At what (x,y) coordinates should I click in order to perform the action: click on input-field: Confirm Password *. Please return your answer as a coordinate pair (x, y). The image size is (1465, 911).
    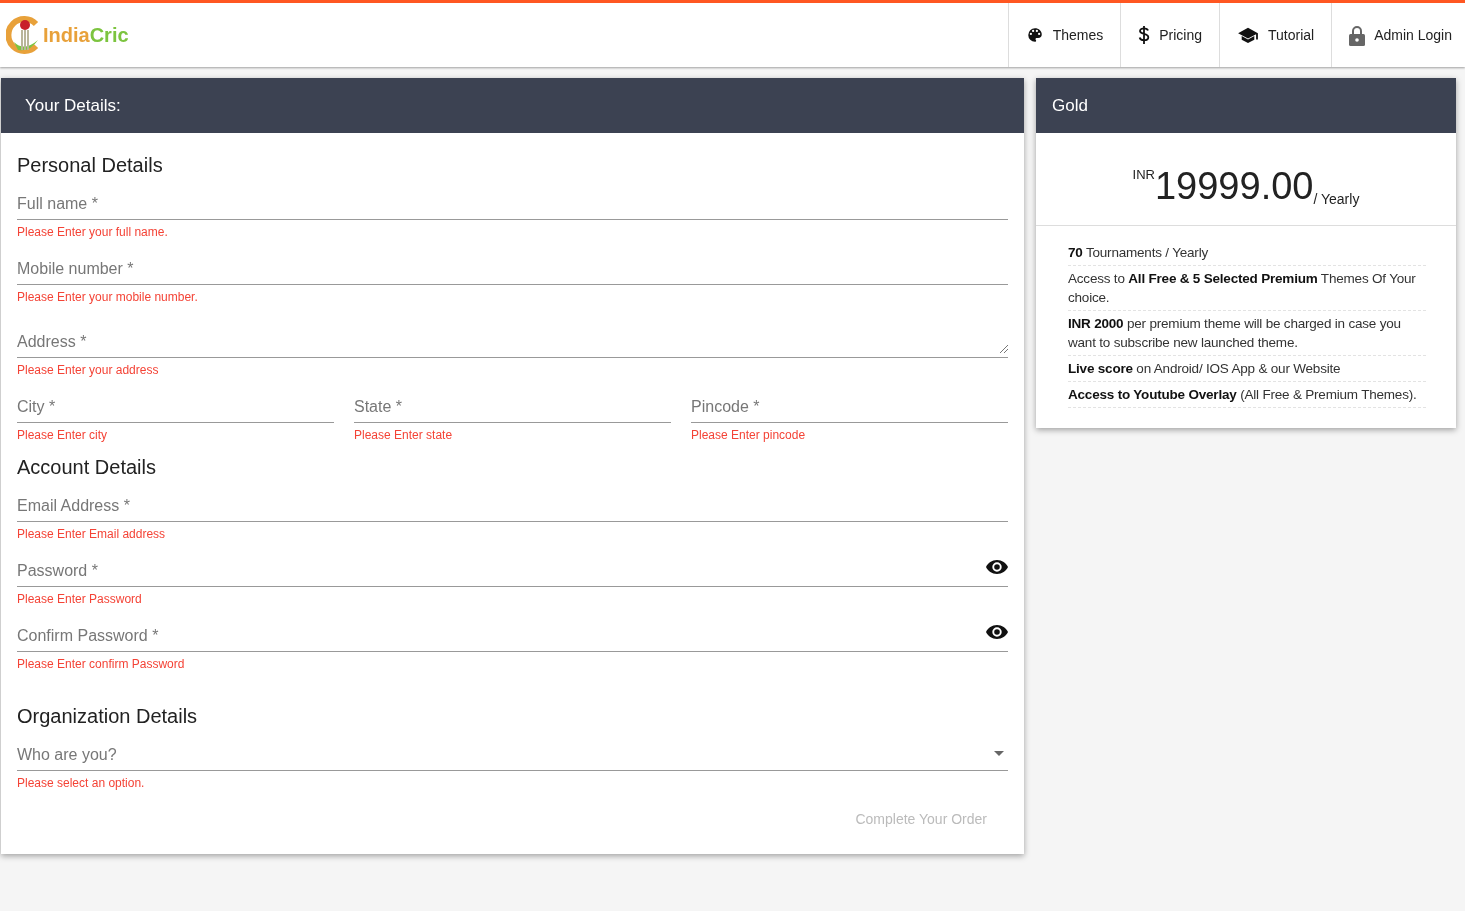
    Looking at the image, I should click on (512, 635).